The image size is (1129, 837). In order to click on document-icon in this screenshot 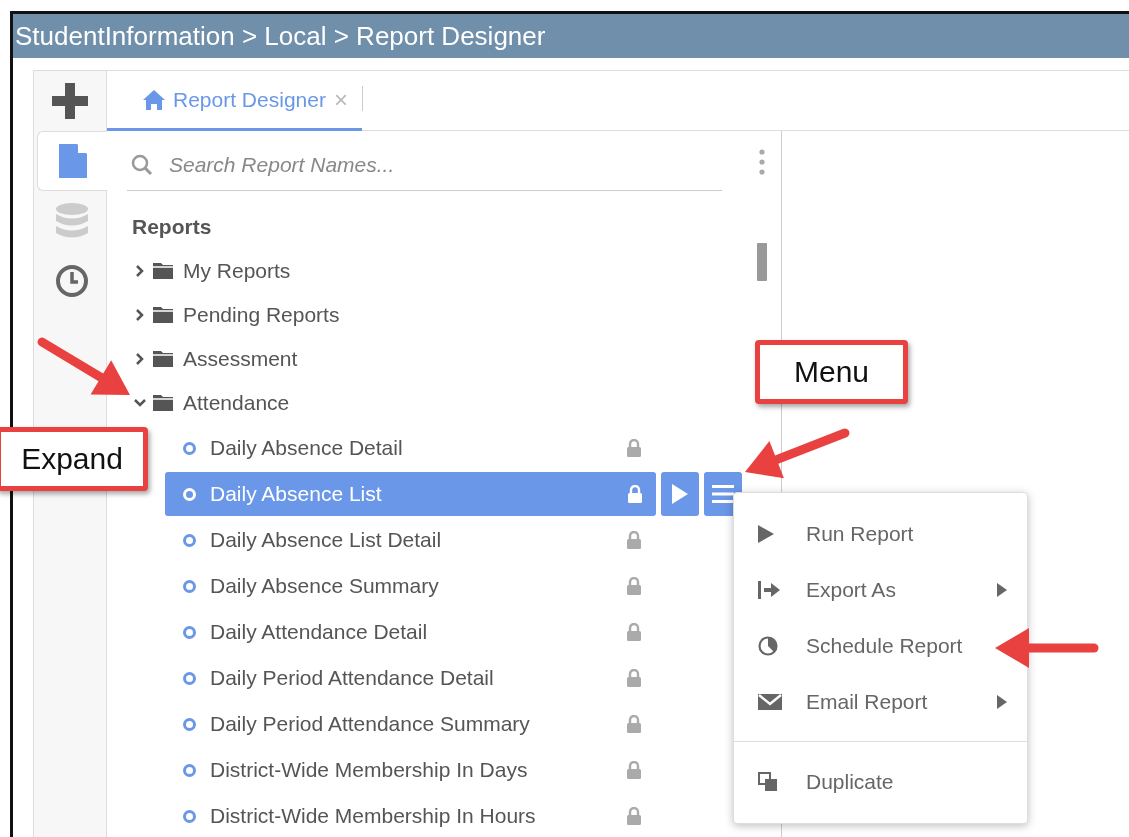, I will do `click(72, 161)`.